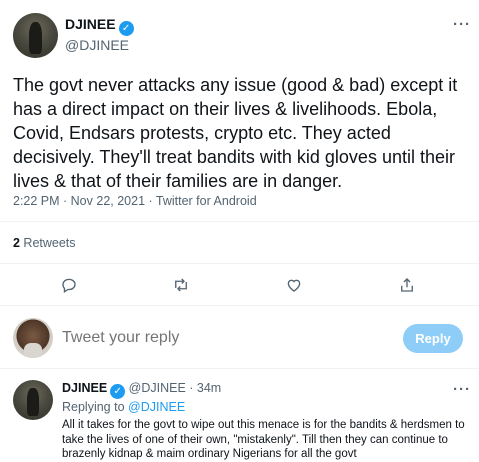  I want to click on retweet-count-link: 2 Retweets, so click(44, 243).